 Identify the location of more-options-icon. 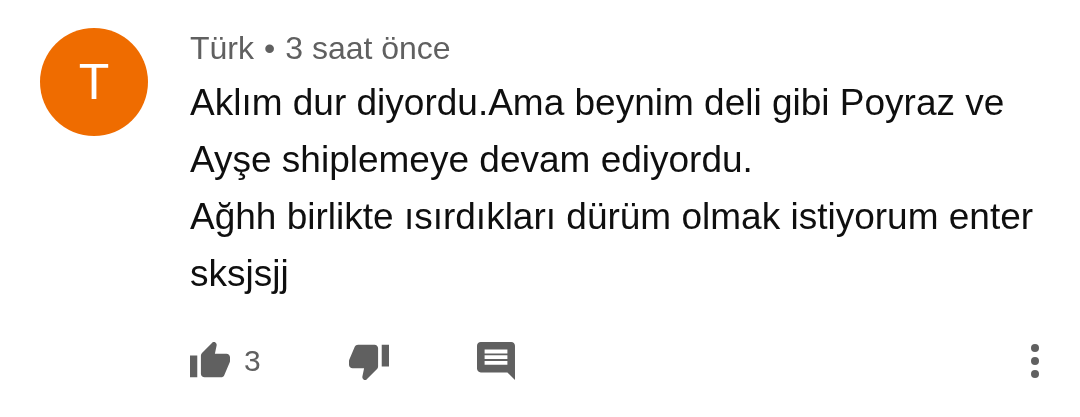
(1035, 361).